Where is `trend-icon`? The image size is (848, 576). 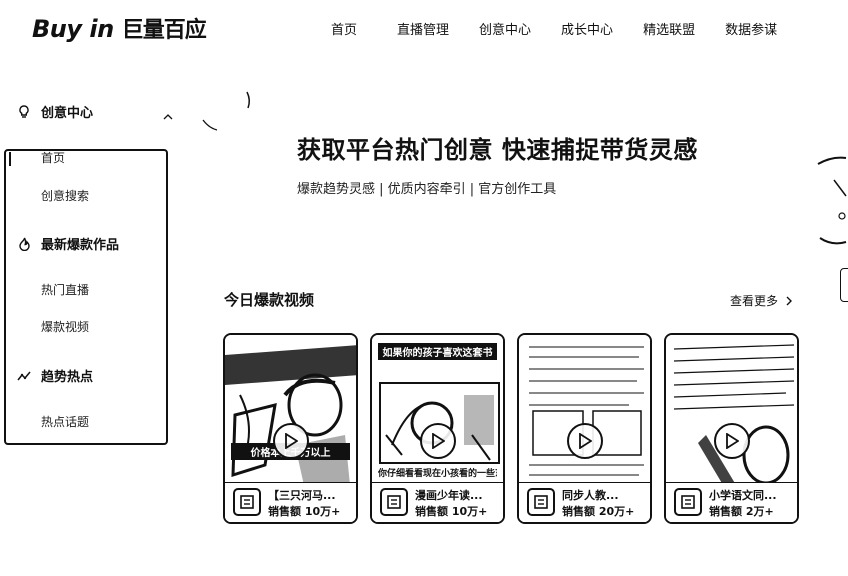
trend-icon is located at coordinates (24, 376).